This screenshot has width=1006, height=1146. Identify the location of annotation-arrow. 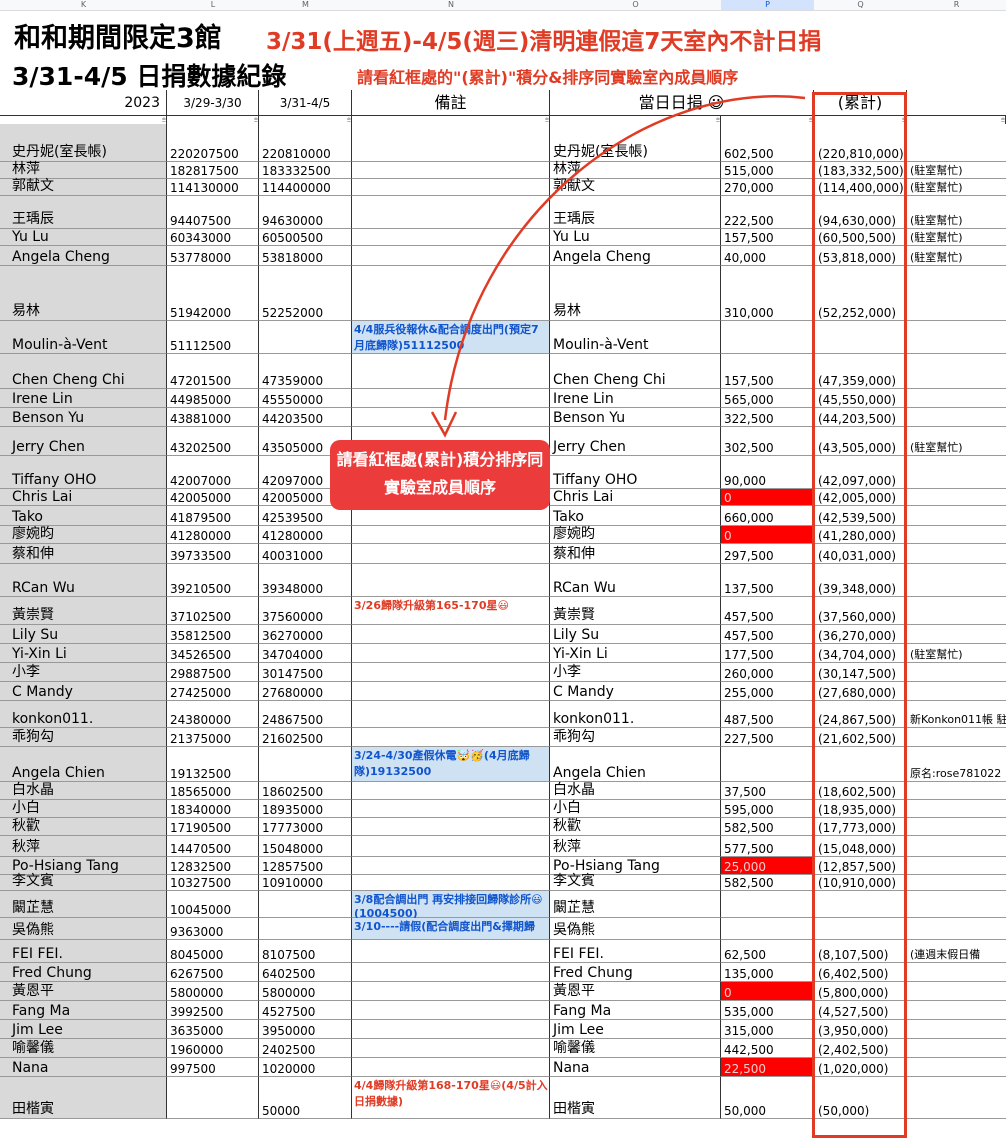
(618, 266).